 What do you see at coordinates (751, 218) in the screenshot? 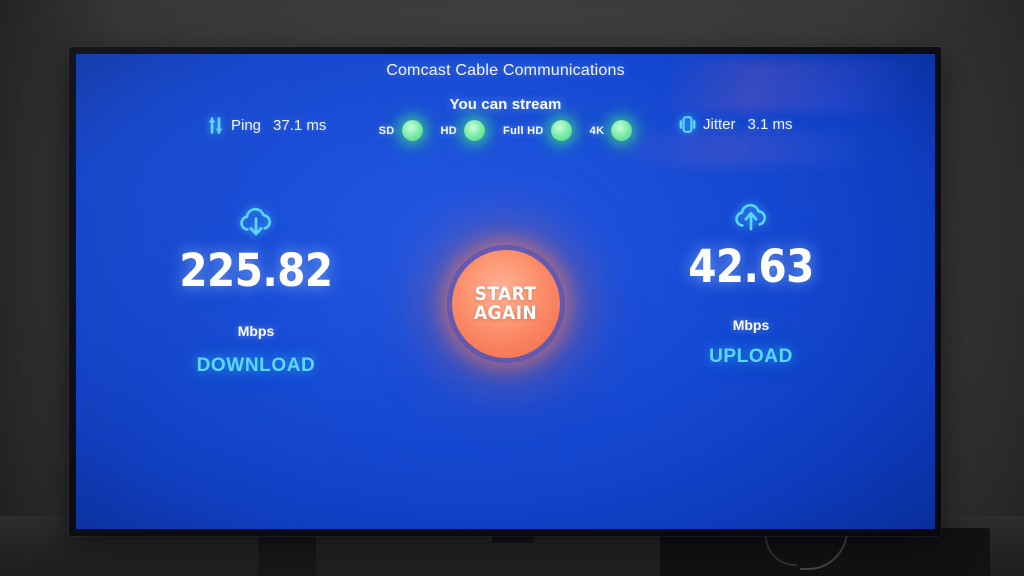
I see `cloud-upload-icon` at bounding box center [751, 218].